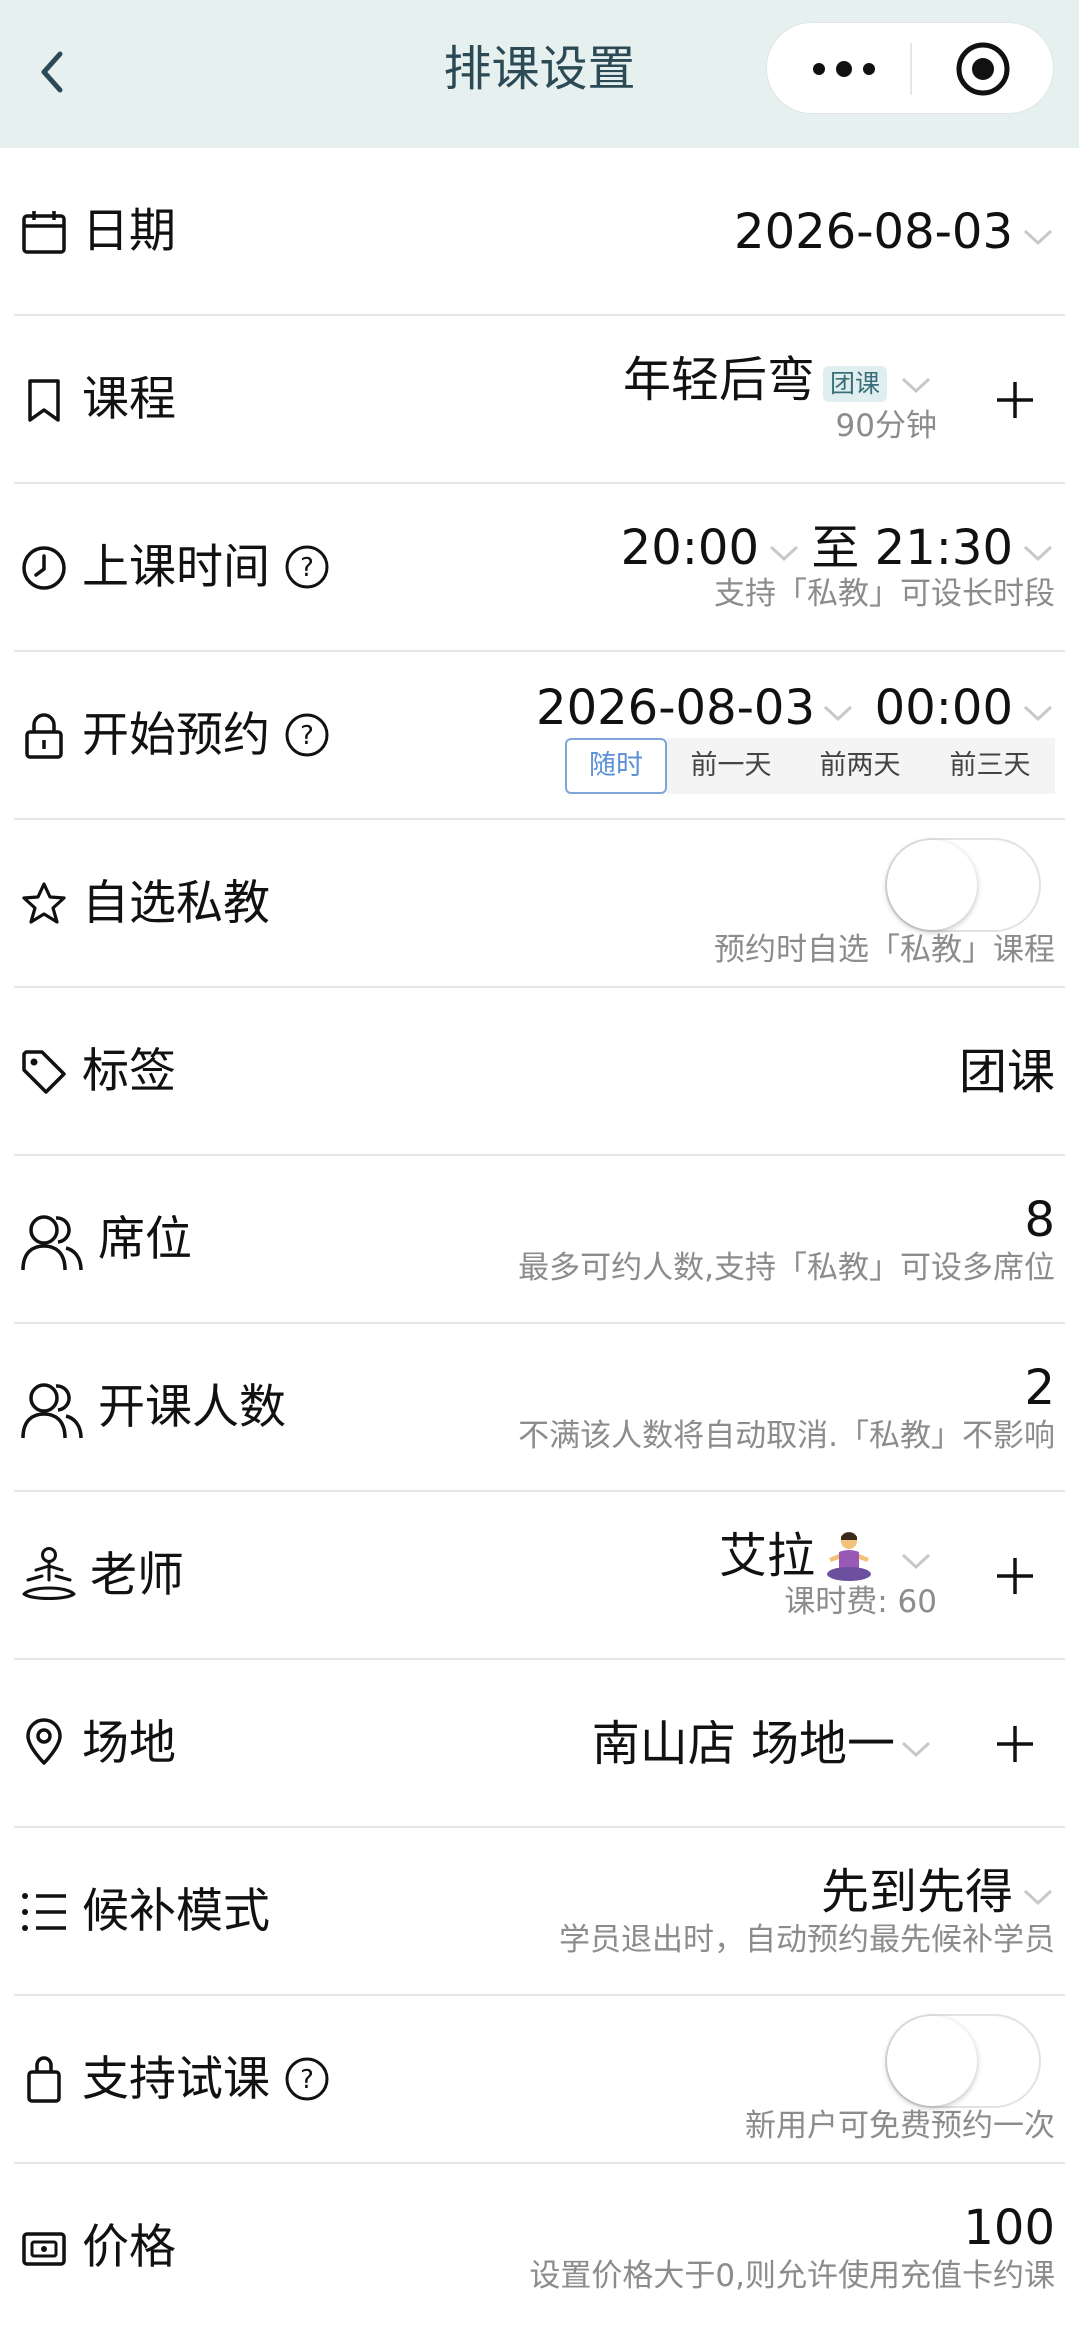 This screenshot has height=2332, width=1079. Describe the element at coordinates (137, 1575) in the screenshot. I see `teacher-label: 老师` at that location.